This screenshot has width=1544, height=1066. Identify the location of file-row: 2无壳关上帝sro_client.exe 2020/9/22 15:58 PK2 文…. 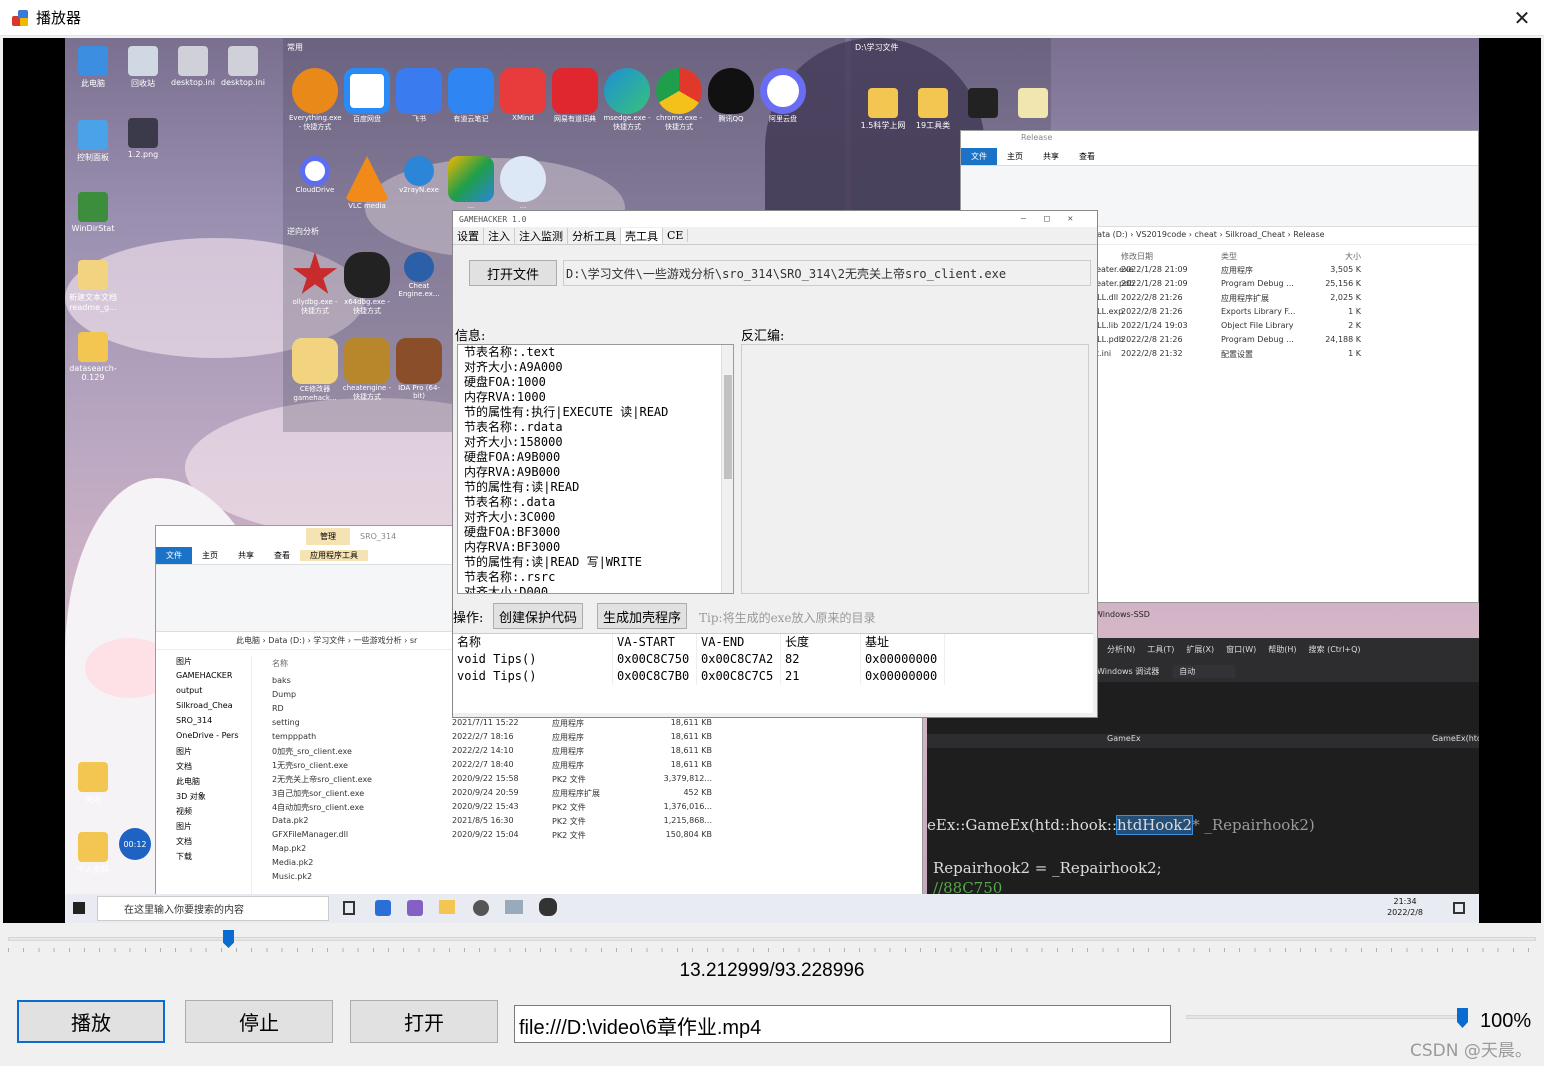
(592, 781).